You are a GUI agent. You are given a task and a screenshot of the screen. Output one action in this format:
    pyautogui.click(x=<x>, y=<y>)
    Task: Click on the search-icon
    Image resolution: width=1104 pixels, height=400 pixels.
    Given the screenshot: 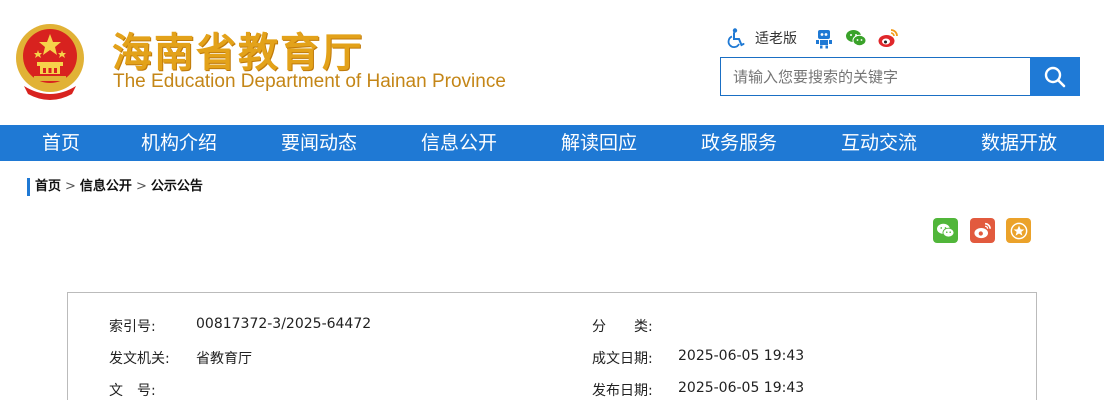 What is the action you would take?
    pyautogui.click(x=1055, y=76)
    